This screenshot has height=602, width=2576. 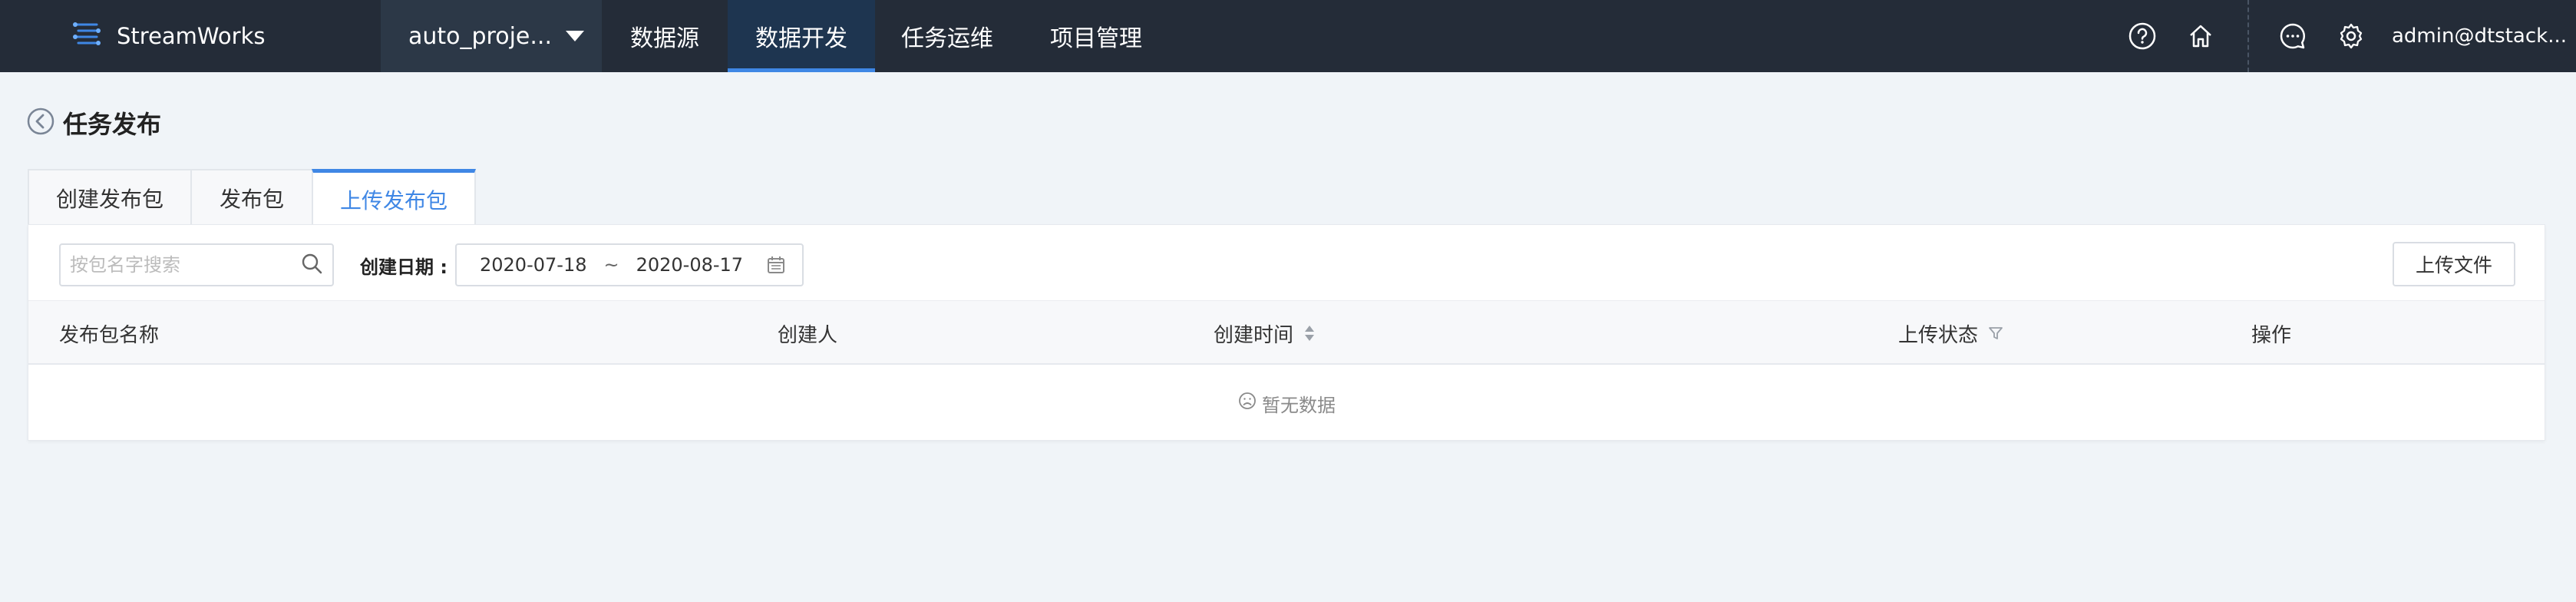 I want to click on table-header: 发布包名称 创建人 创建时间 上传状态 操作, so click(x=1286, y=333).